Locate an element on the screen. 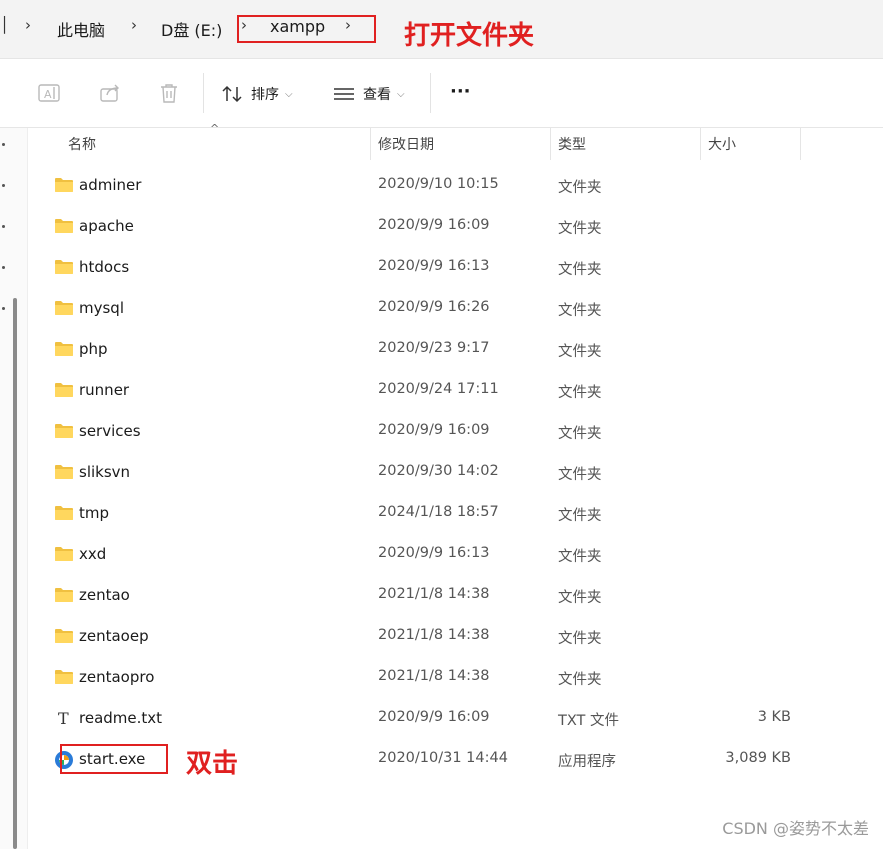 This screenshot has height=849, width=883. svg-text: A is located at coordinates (48, 94).